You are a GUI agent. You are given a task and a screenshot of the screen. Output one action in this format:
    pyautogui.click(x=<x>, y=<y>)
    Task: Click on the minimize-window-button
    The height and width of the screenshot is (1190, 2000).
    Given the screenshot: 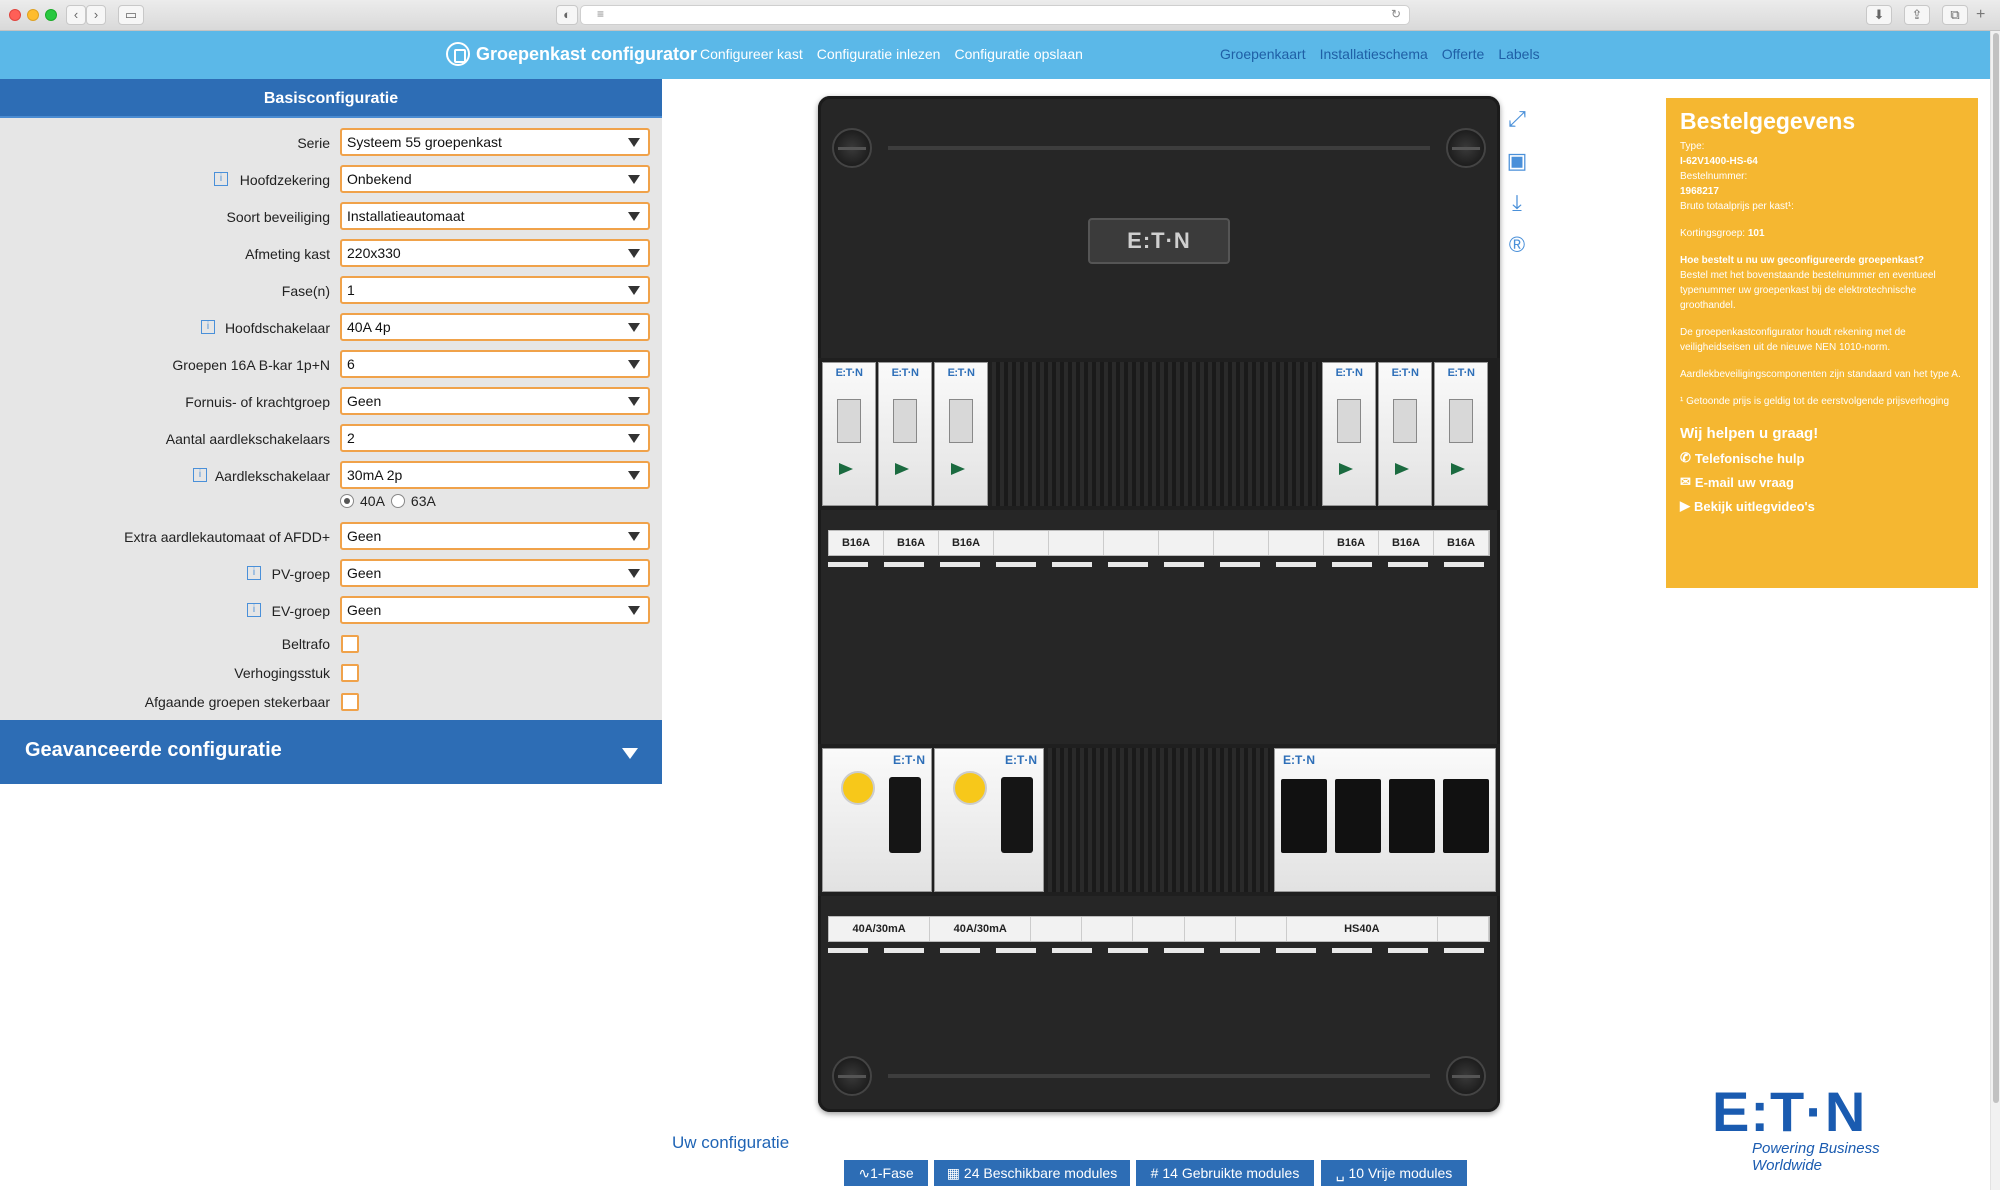 What is the action you would take?
    pyautogui.click(x=33, y=15)
    